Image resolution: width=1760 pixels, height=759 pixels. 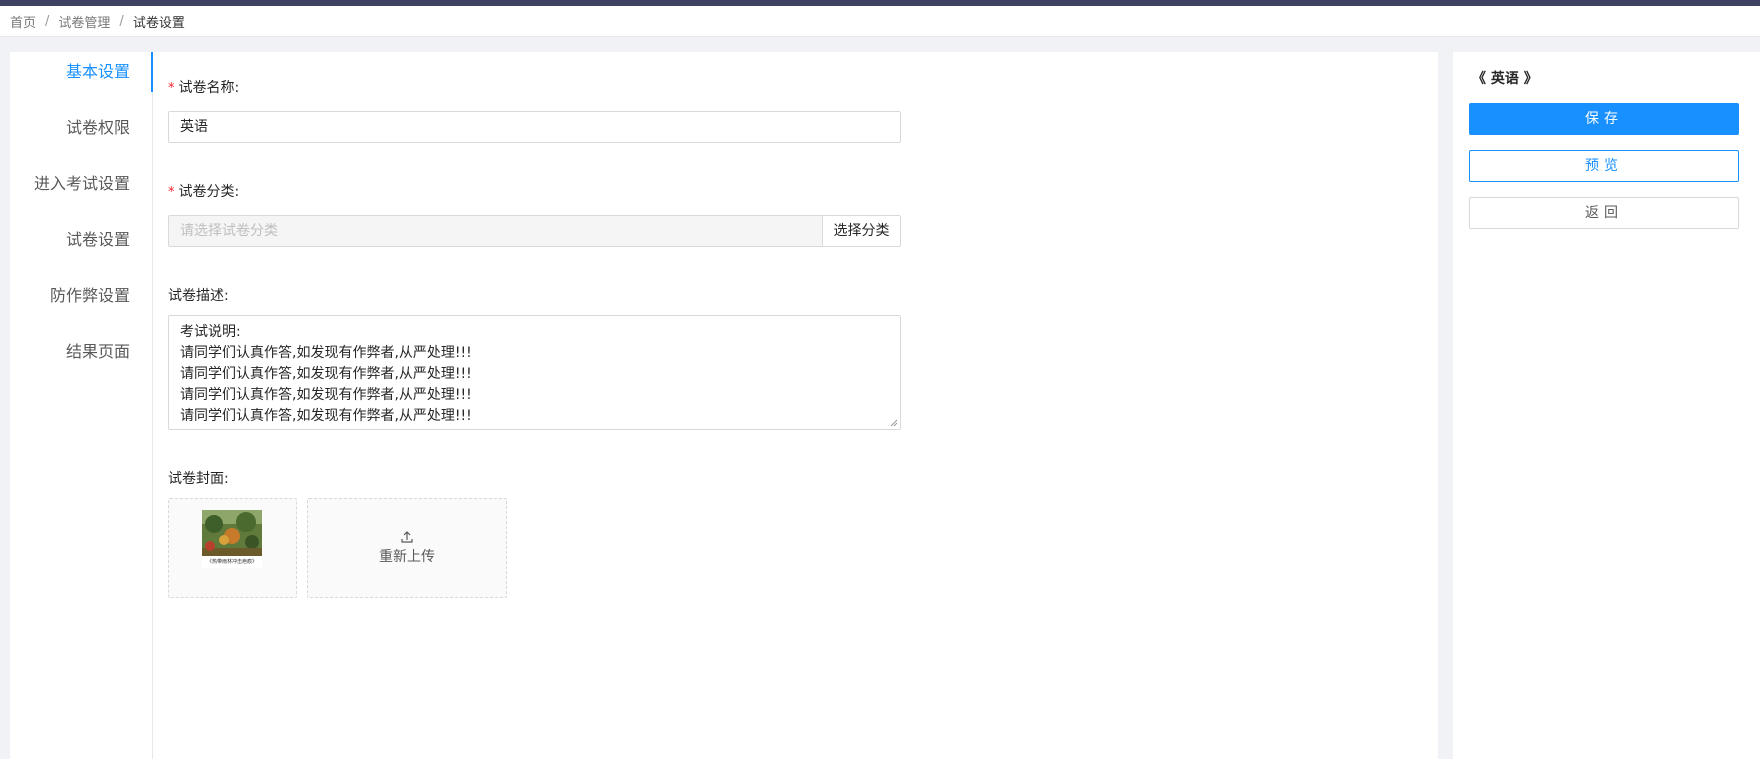 I want to click on paper-category-label: * 试卷分类:, so click(x=203, y=191).